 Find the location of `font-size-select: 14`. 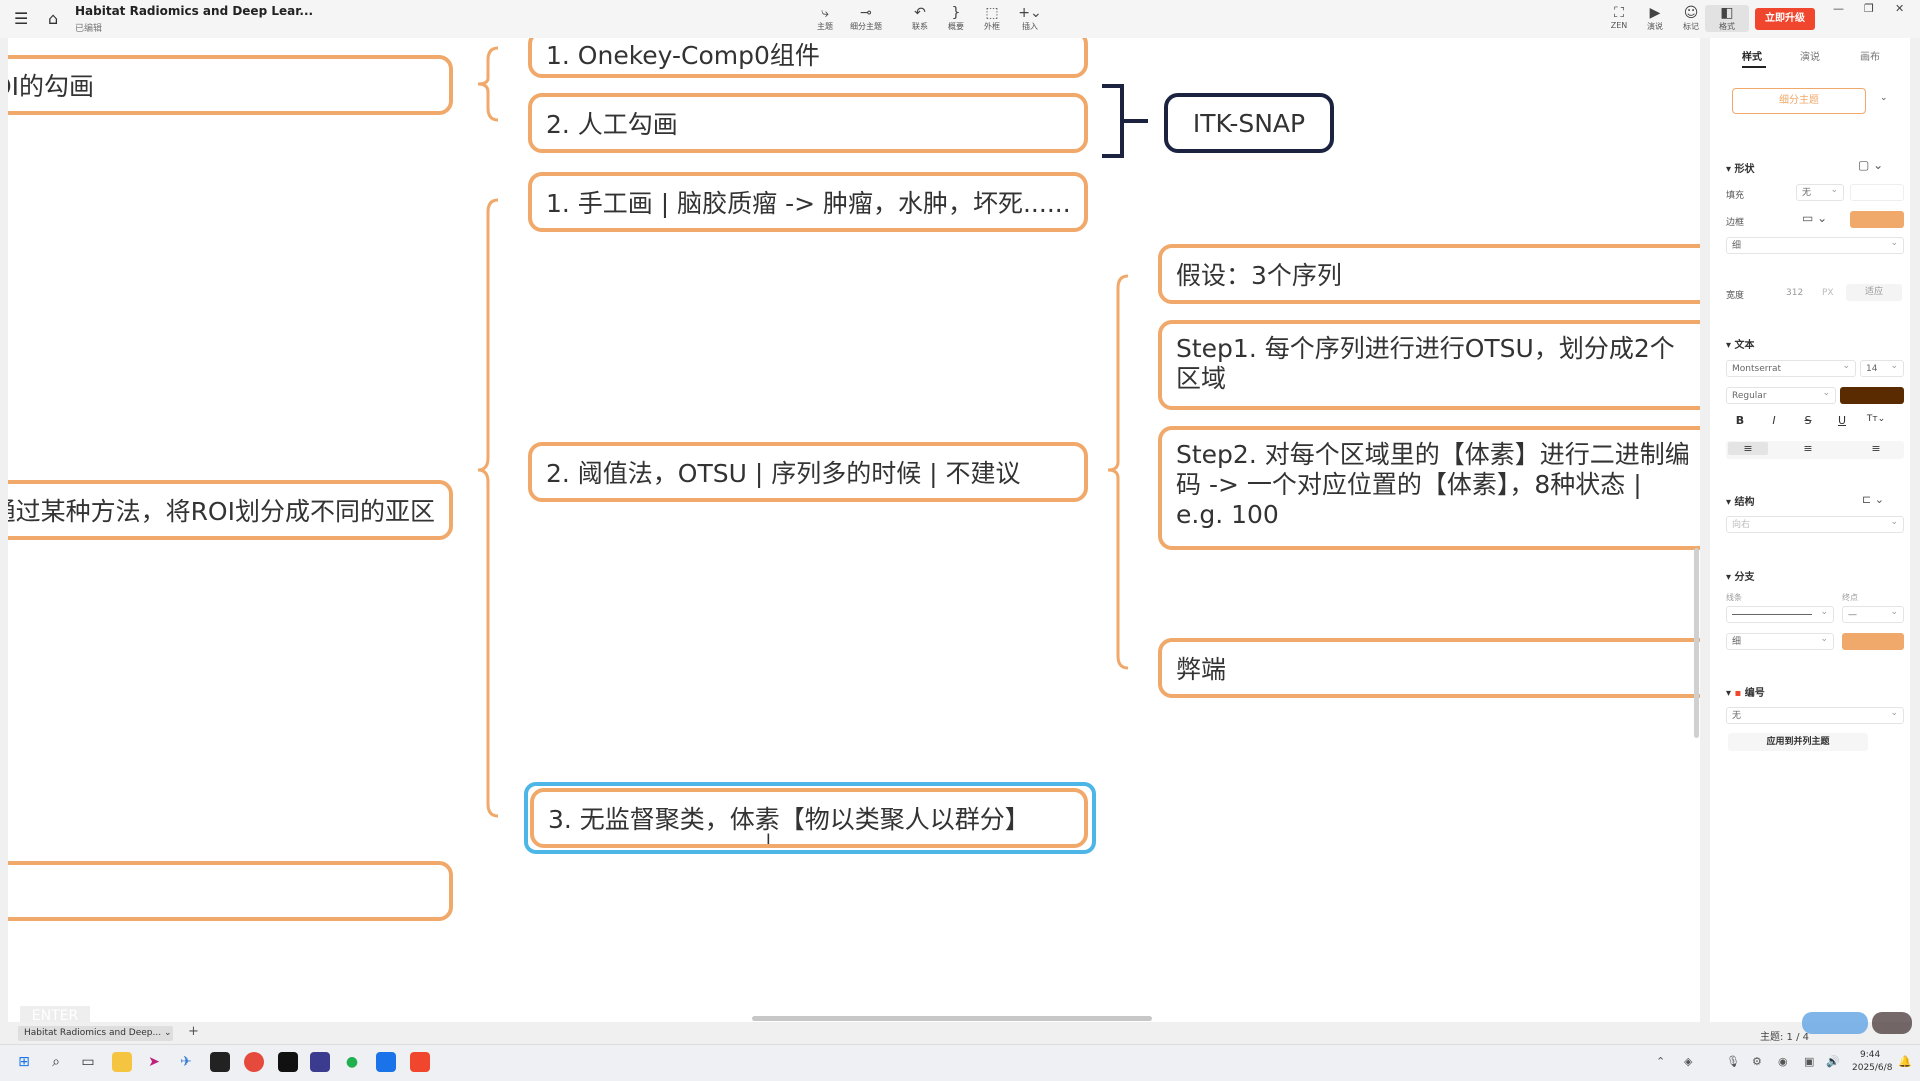

font-size-select: 14 is located at coordinates (1882, 367).